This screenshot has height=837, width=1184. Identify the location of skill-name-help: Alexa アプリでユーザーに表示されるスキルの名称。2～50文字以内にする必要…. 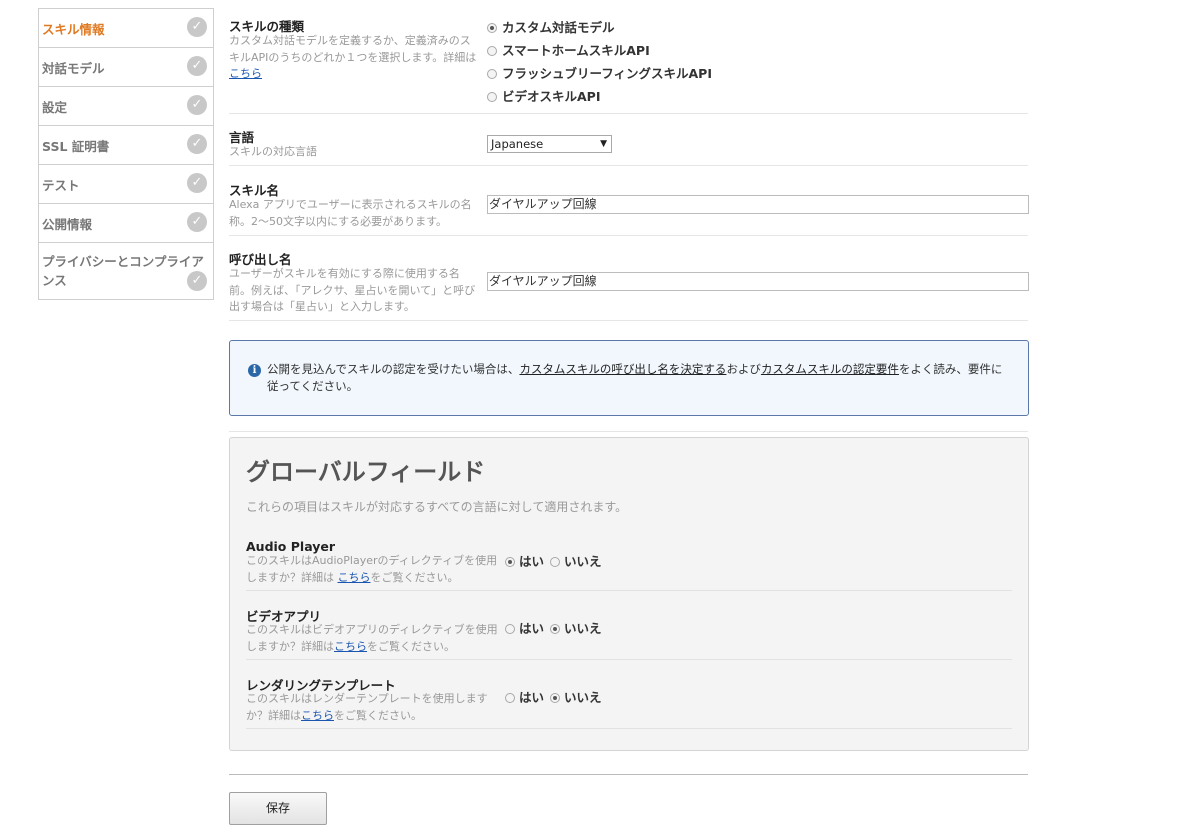
(350, 213).